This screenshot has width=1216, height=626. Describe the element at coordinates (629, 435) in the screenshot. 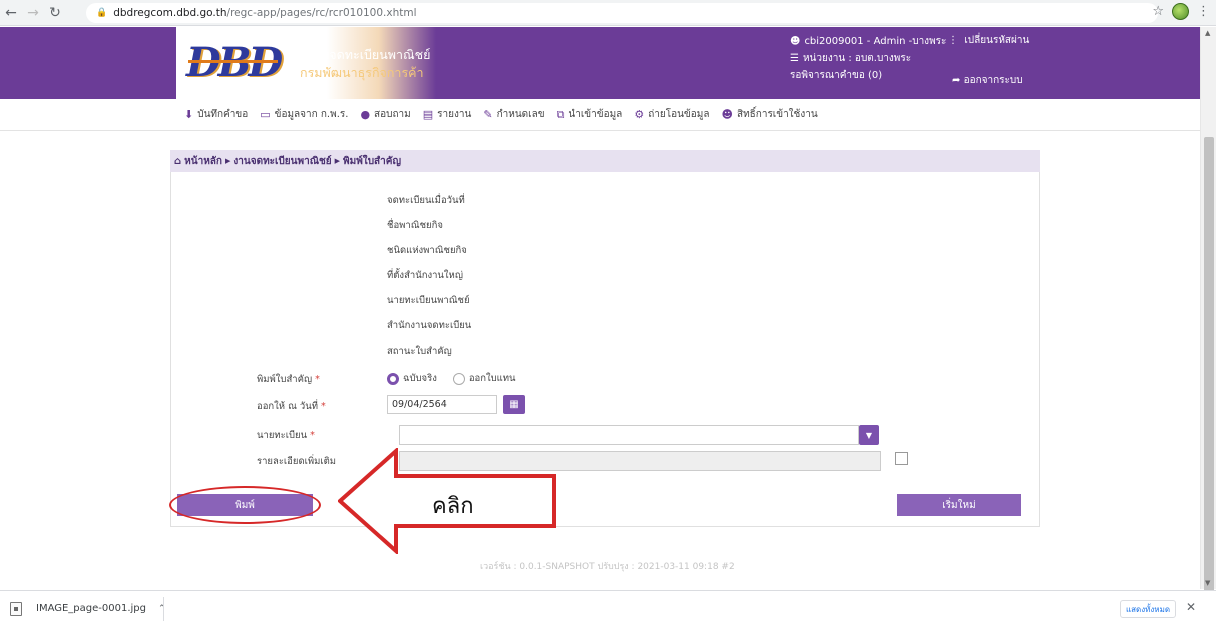

I see `registrar-select` at that location.